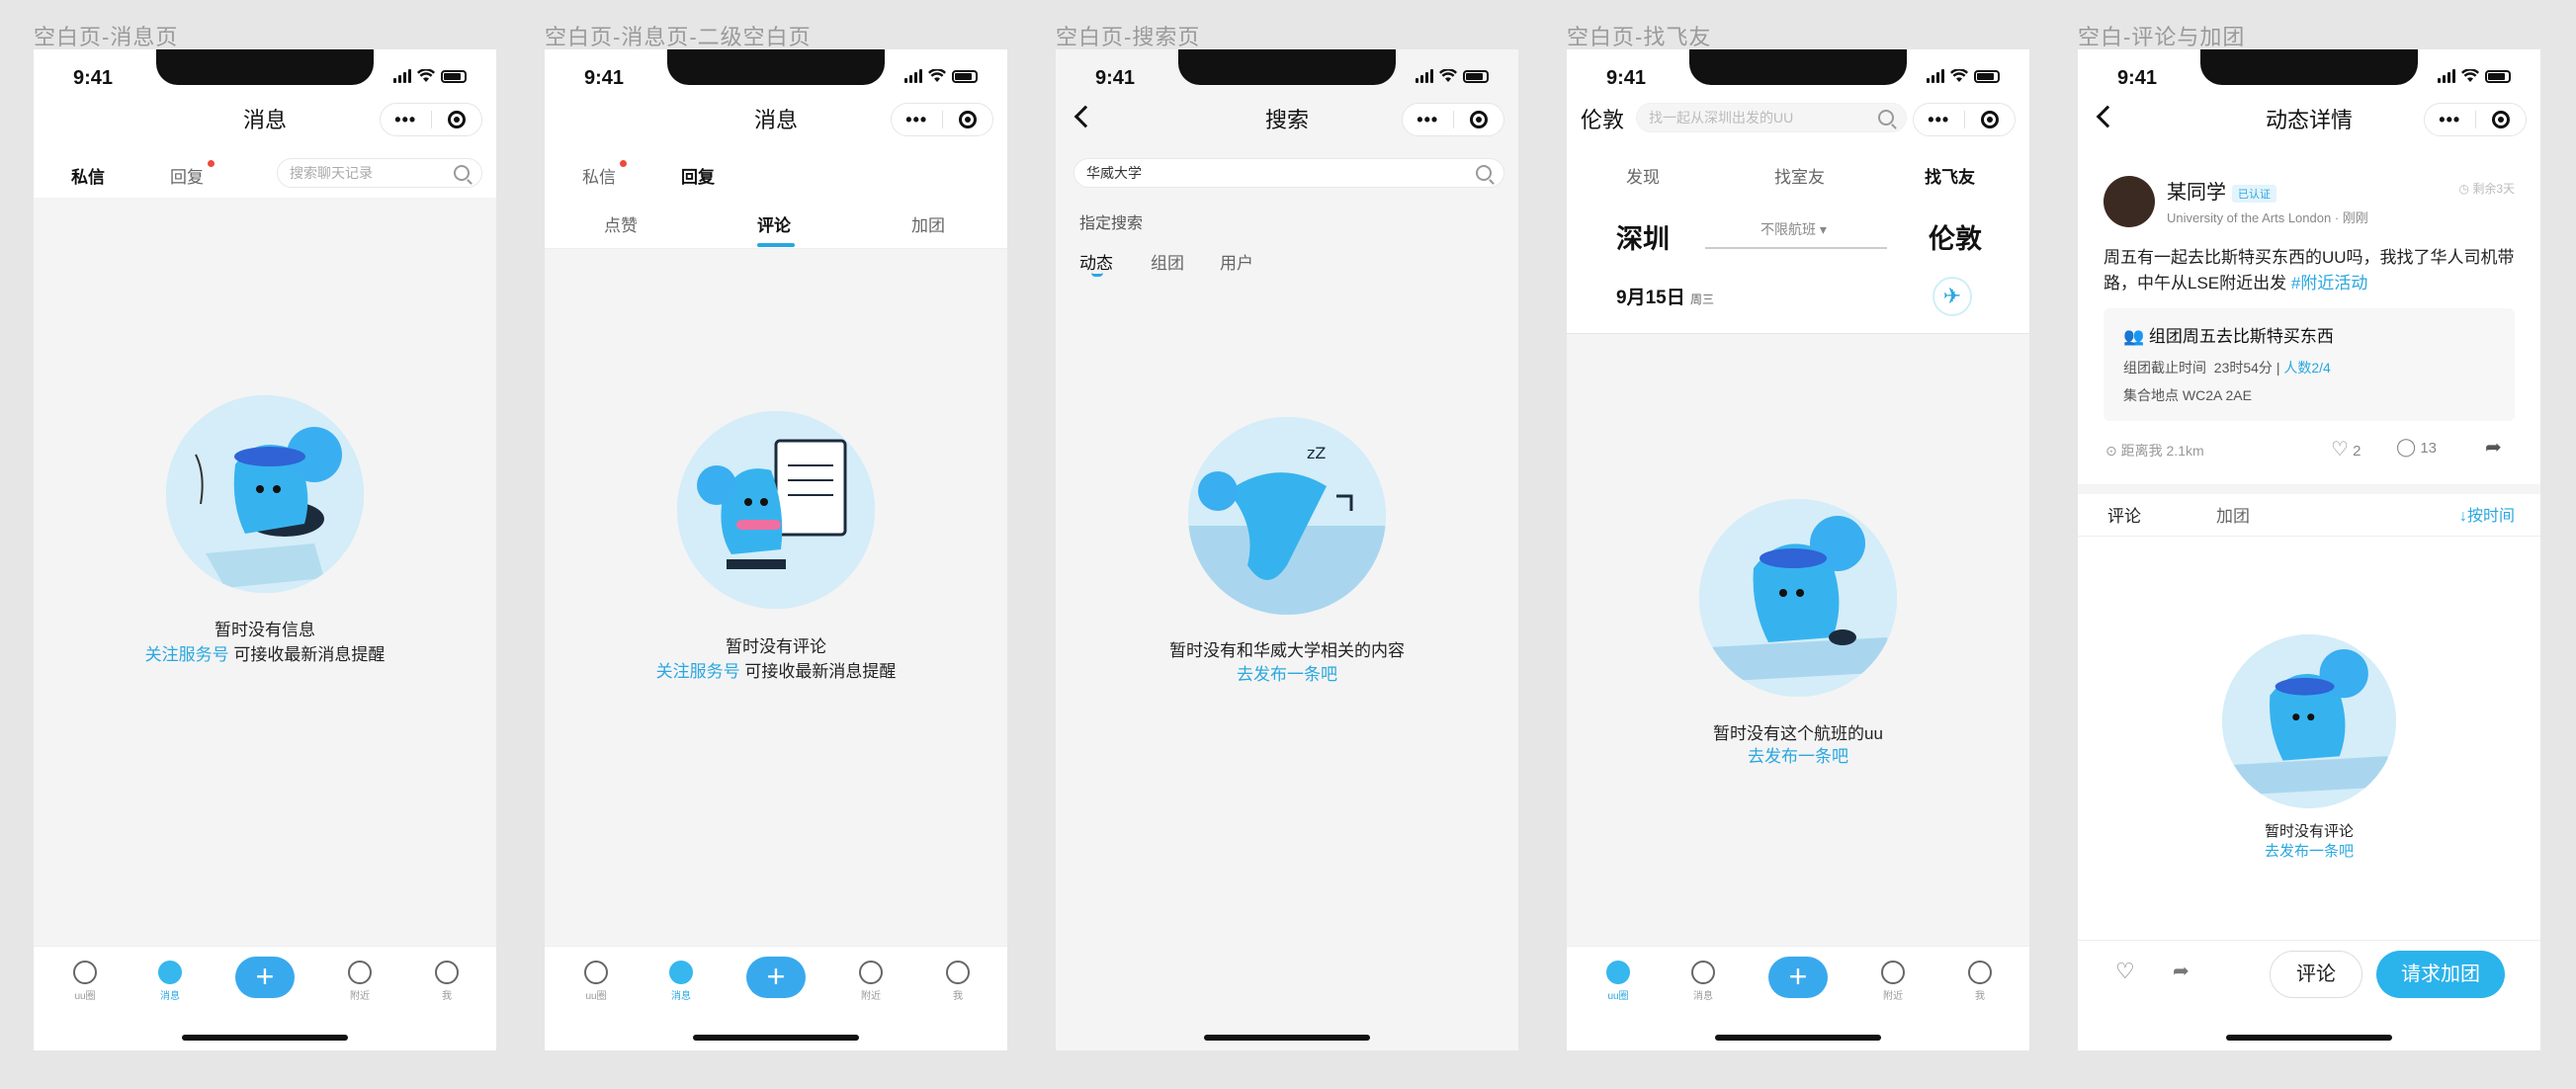 The width and height of the screenshot is (2576, 1089). What do you see at coordinates (331, 173) in the screenshot?
I see `search-placeholder: 搜索聊天记录` at bounding box center [331, 173].